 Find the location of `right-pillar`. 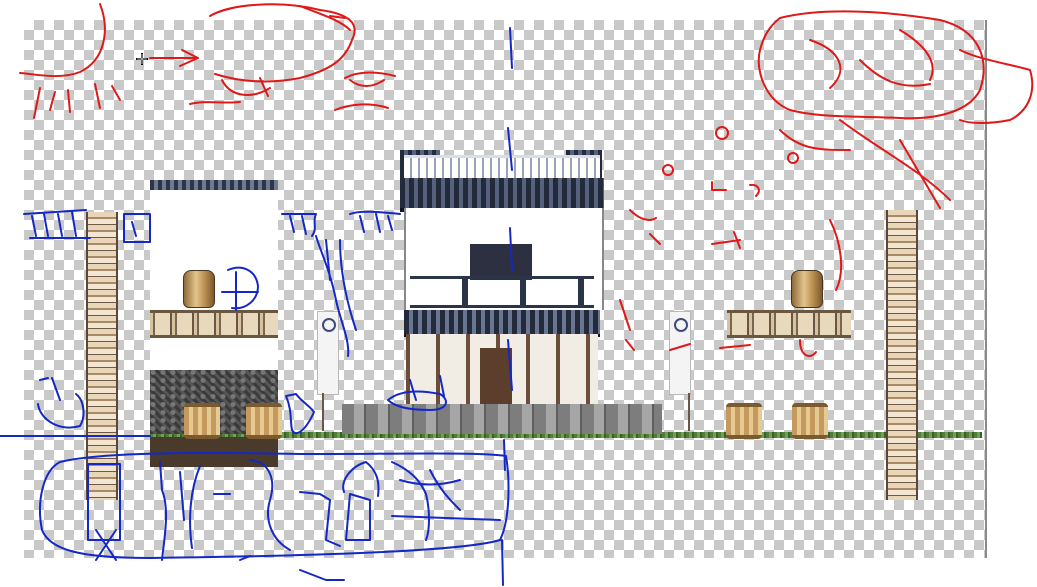

right-pillar is located at coordinates (902, 355).